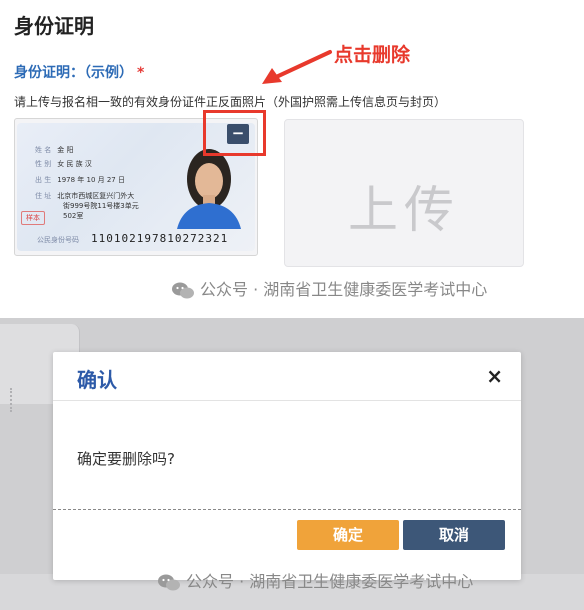 The height and width of the screenshot is (610, 584). What do you see at coordinates (287, 400) in the screenshot?
I see `dialog-header-divider` at bounding box center [287, 400].